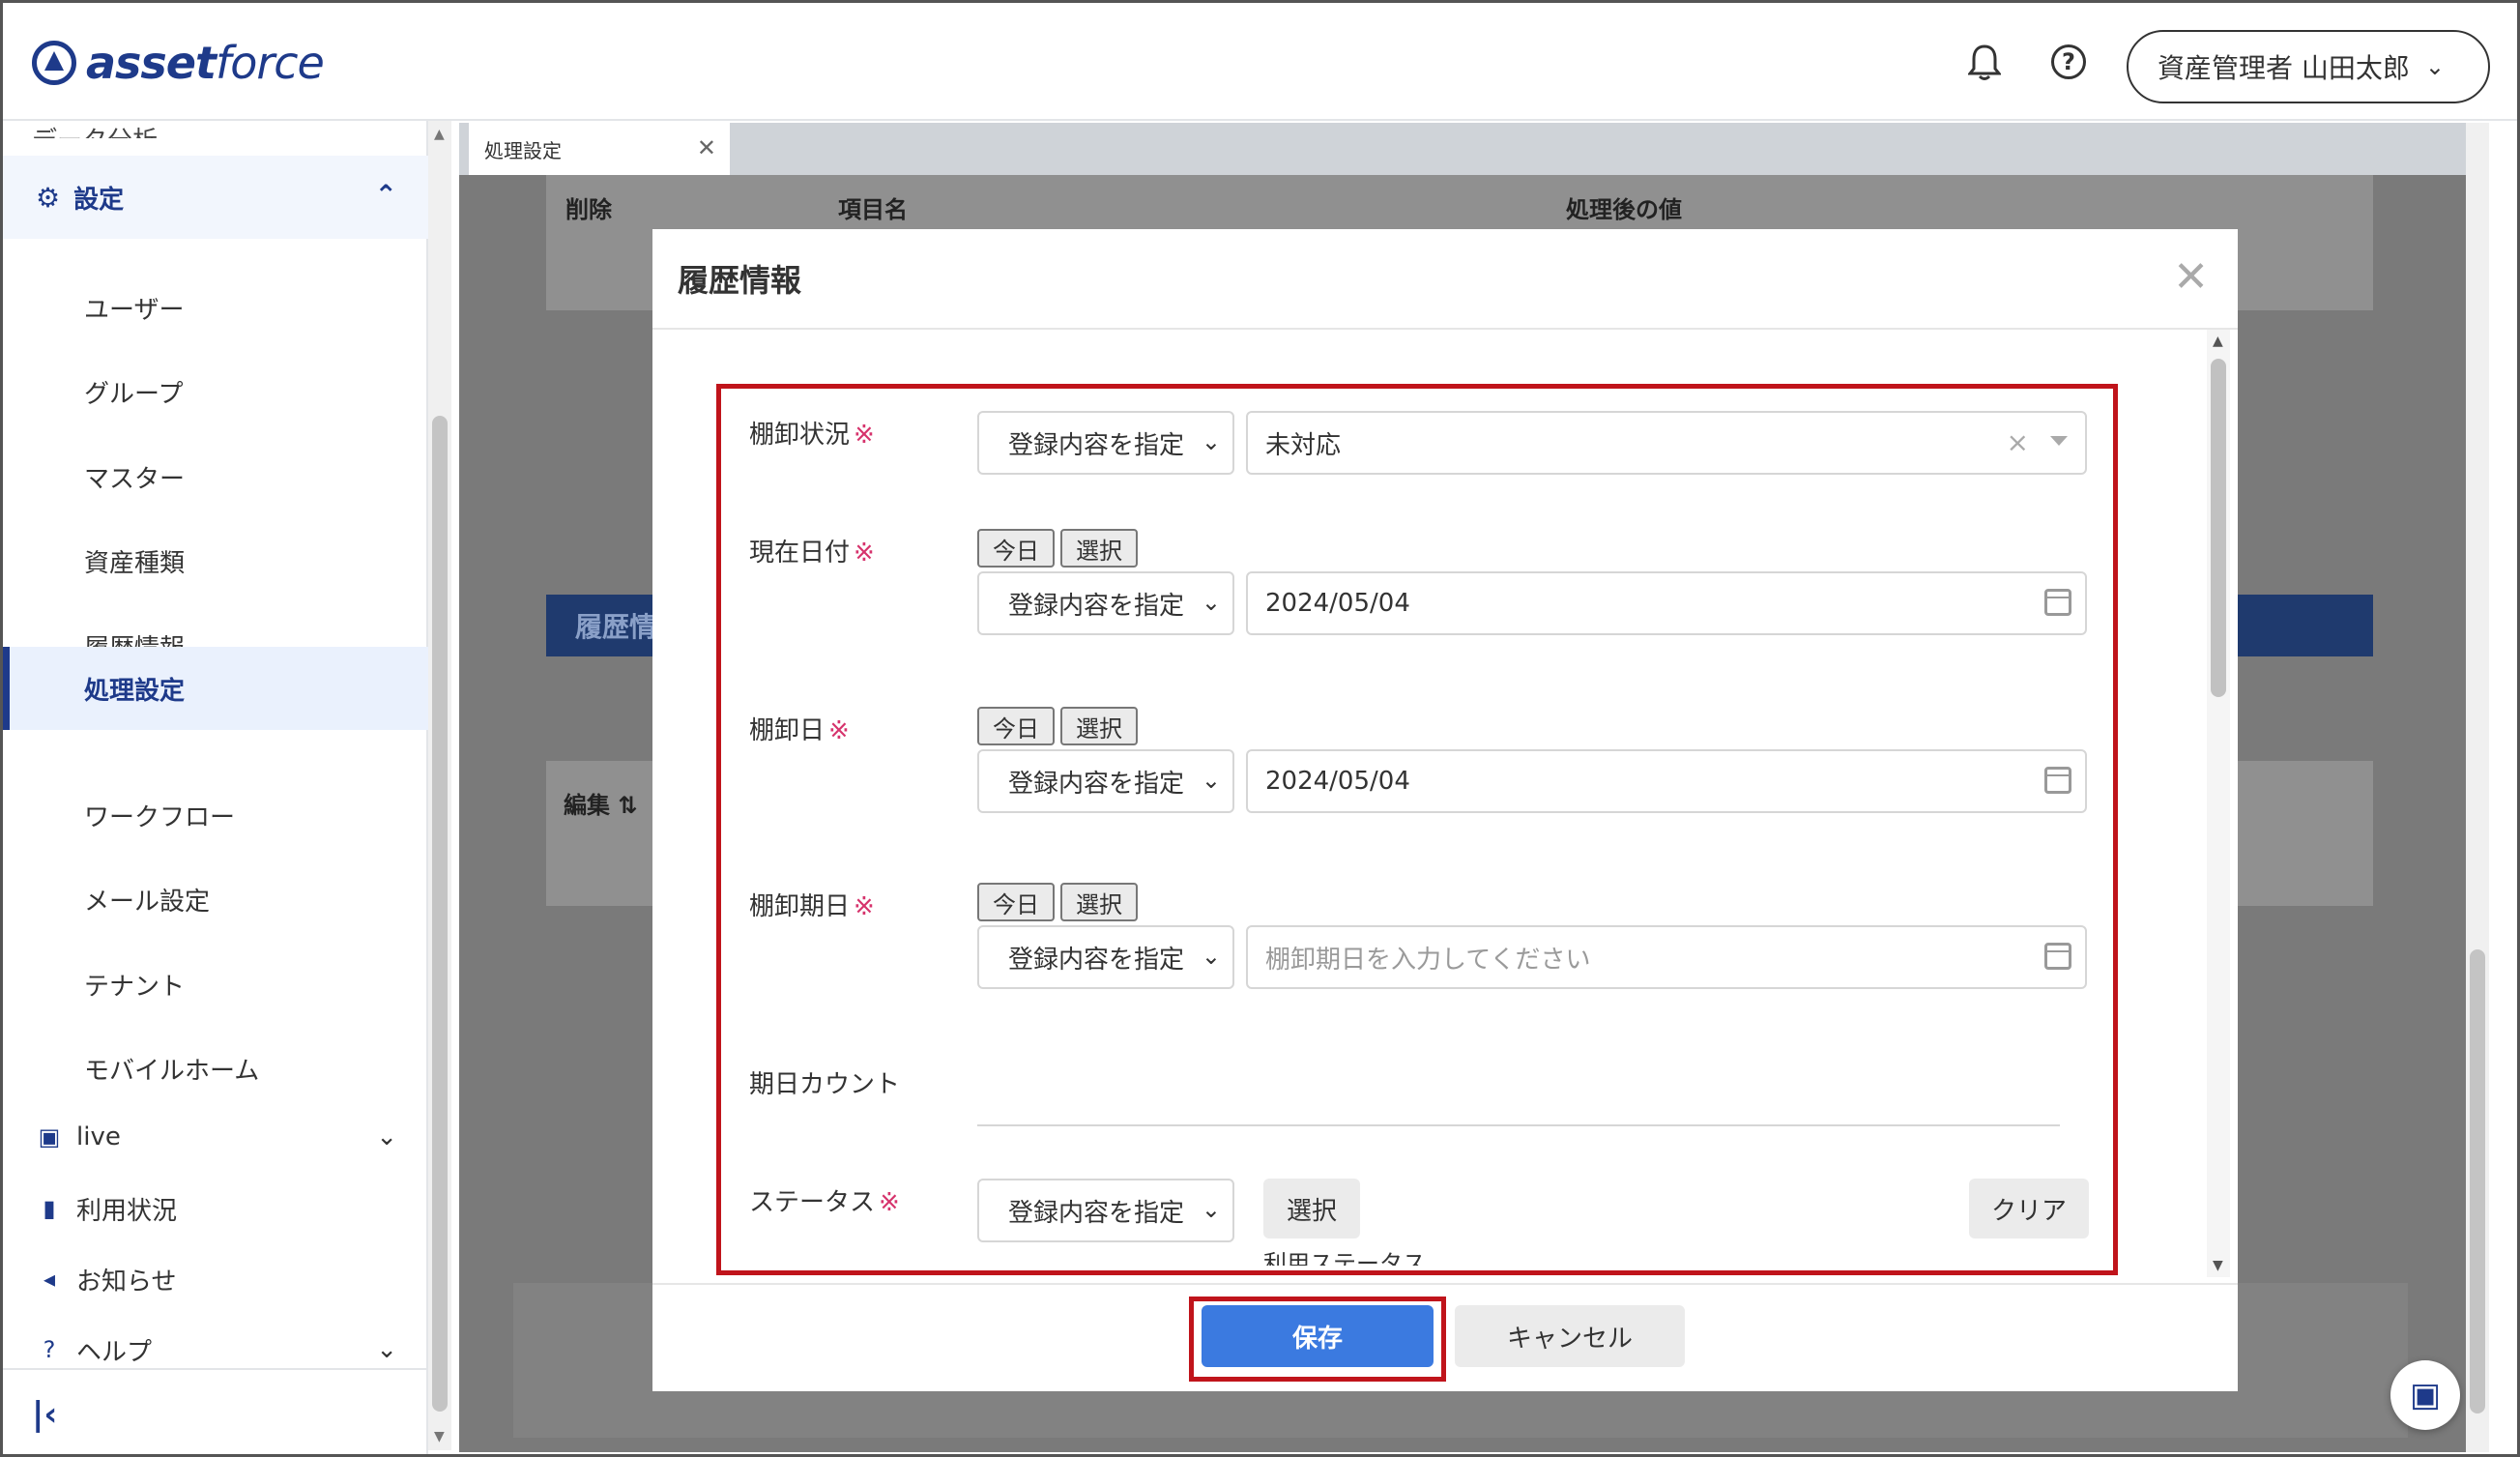 Image resolution: width=2520 pixels, height=1457 pixels. Describe the element at coordinates (216, 688) in the screenshot. I see `sidebar-item-processing: 処理設定` at that location.